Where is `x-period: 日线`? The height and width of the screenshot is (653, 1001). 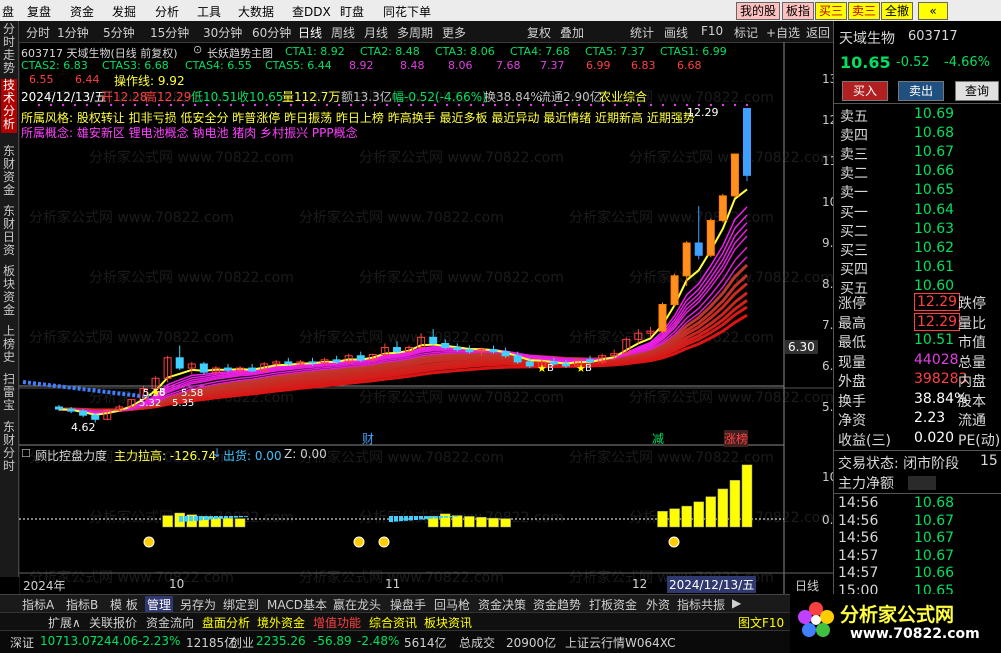
x-period: 日线 is located at coordinates (807, 585).